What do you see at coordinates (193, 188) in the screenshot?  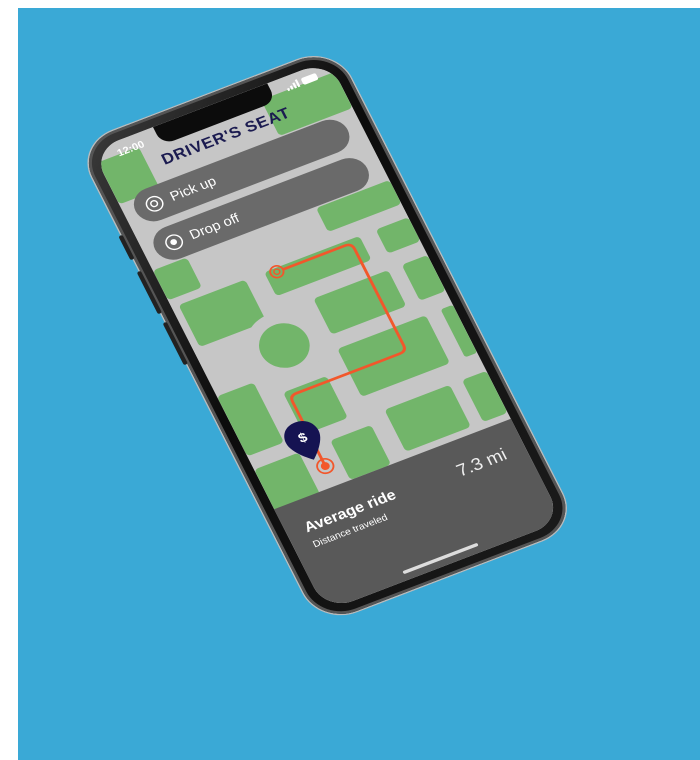 I see `pickup-label: Pick up` at bounding box center [193, 188].